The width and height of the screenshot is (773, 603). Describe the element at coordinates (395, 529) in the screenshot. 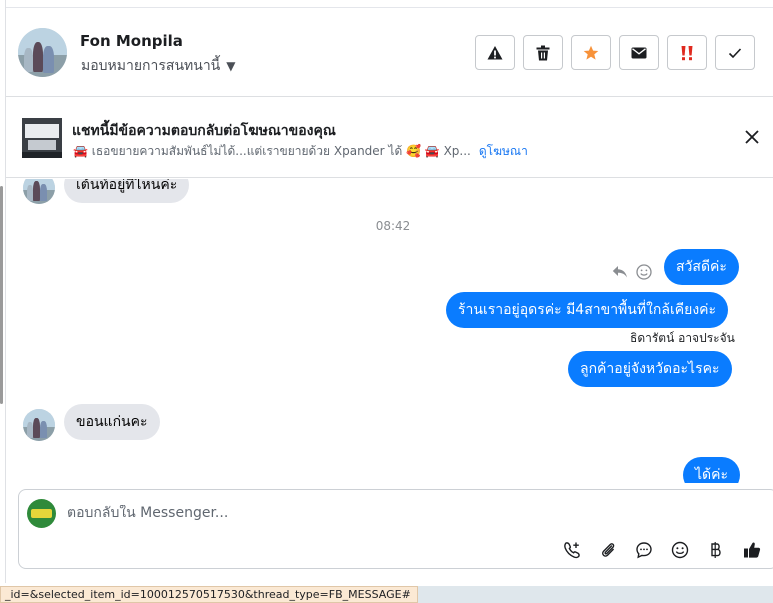

I see `reply-composer` at that location.